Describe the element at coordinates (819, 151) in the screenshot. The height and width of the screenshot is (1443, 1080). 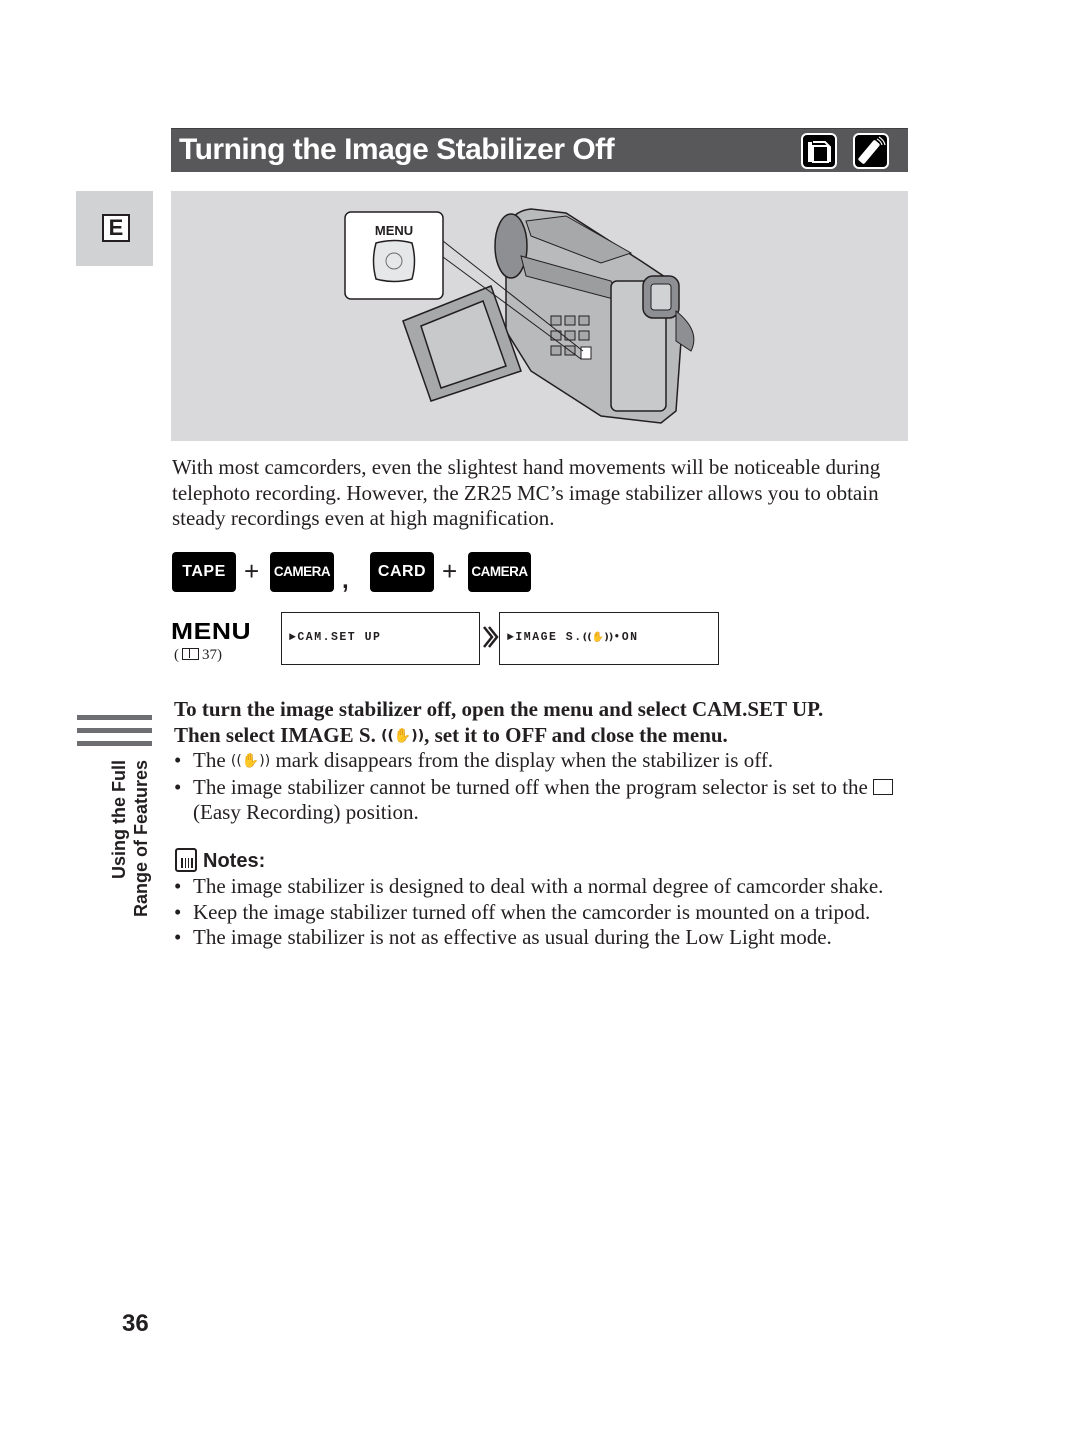
I see `camcorder-icon` at that location.